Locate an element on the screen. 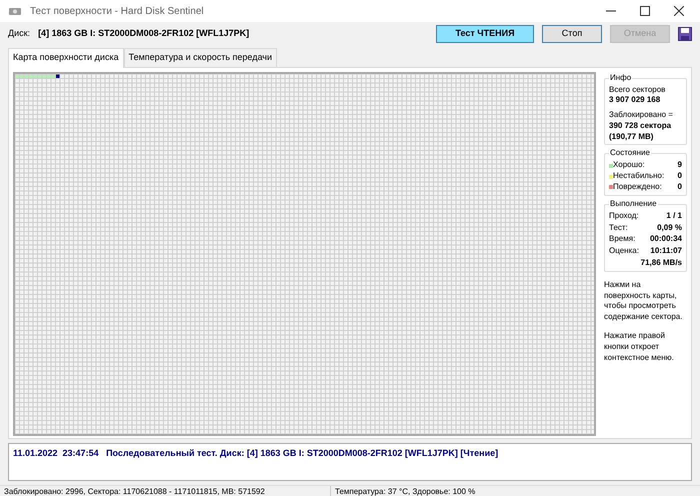 This screenshot has width=700, height=496. state-label: Хорошо: is located at coordinates (629, 166).